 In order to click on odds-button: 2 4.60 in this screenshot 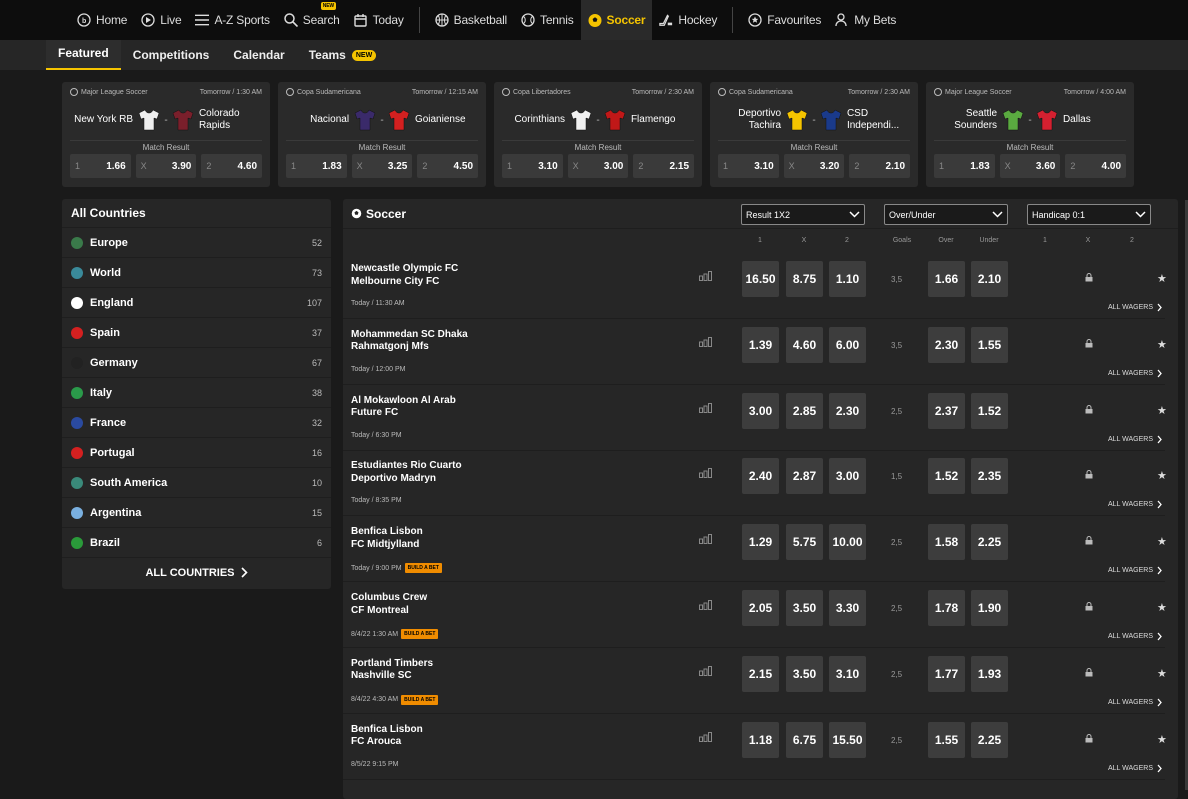, I will do `click(232, 166)`.